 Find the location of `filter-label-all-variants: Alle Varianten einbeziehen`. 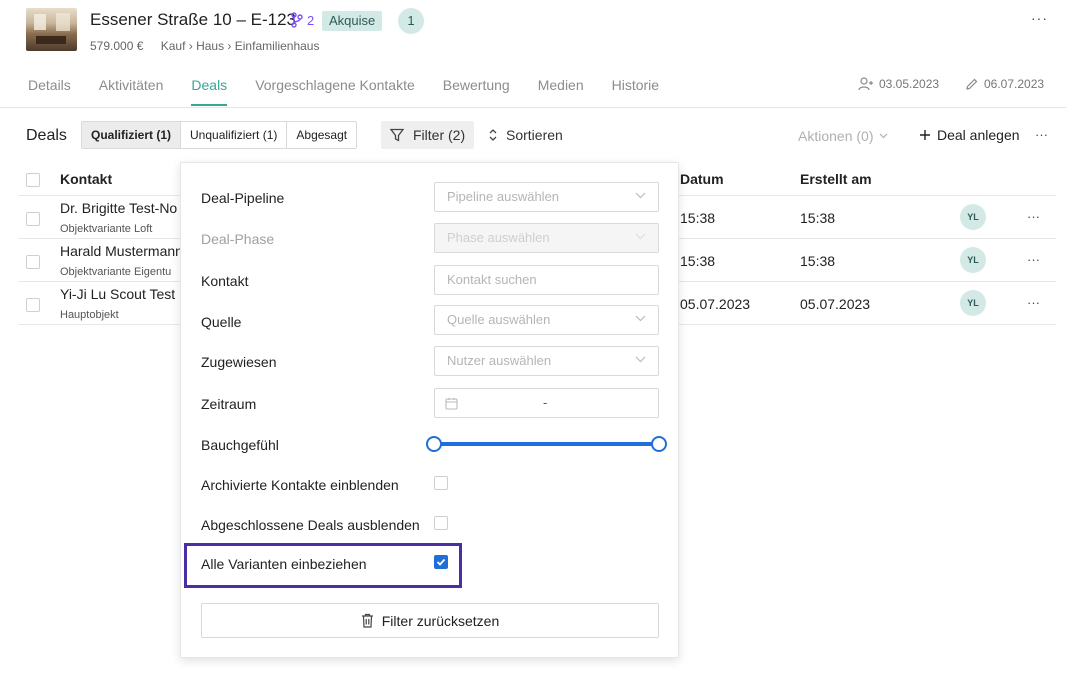

filter-label-all-variants: Alle Varianten einbeziehen is located at coordinates (284, 564).